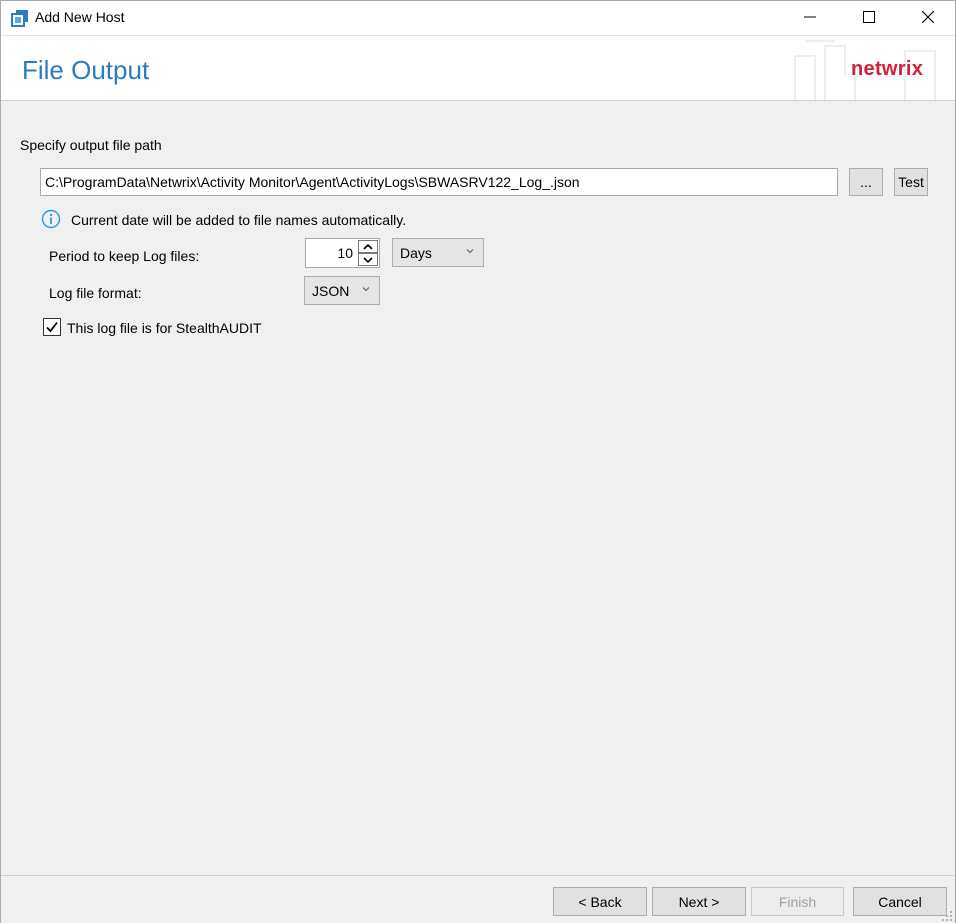  What do you see at coordinates (478, 18) in the screenshot?
I see `title-bar: Add New Host` at bounding box center [478, 18].